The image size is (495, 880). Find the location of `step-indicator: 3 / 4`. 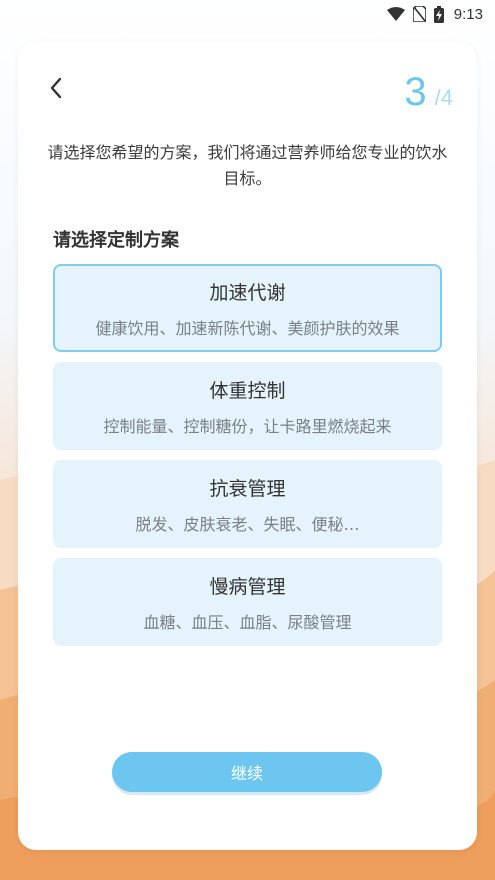

step-indicator: 3 / 4 is located at coordinates (428, 92).